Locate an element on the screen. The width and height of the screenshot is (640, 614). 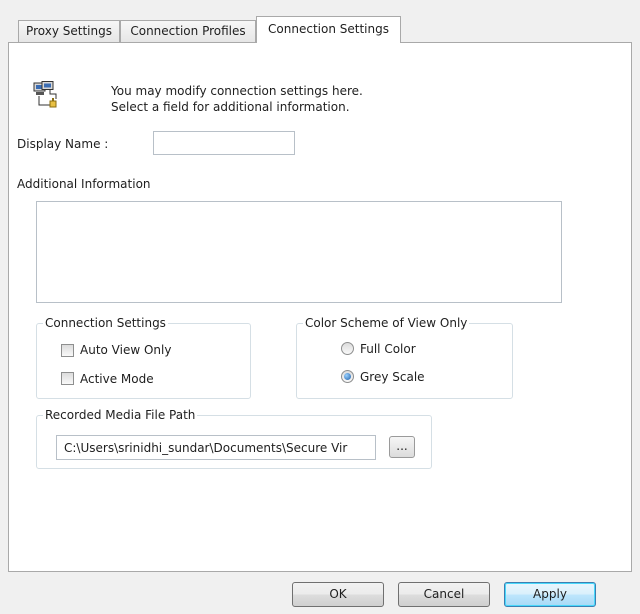
ok-button: OK is located at coordinates (338, 594).